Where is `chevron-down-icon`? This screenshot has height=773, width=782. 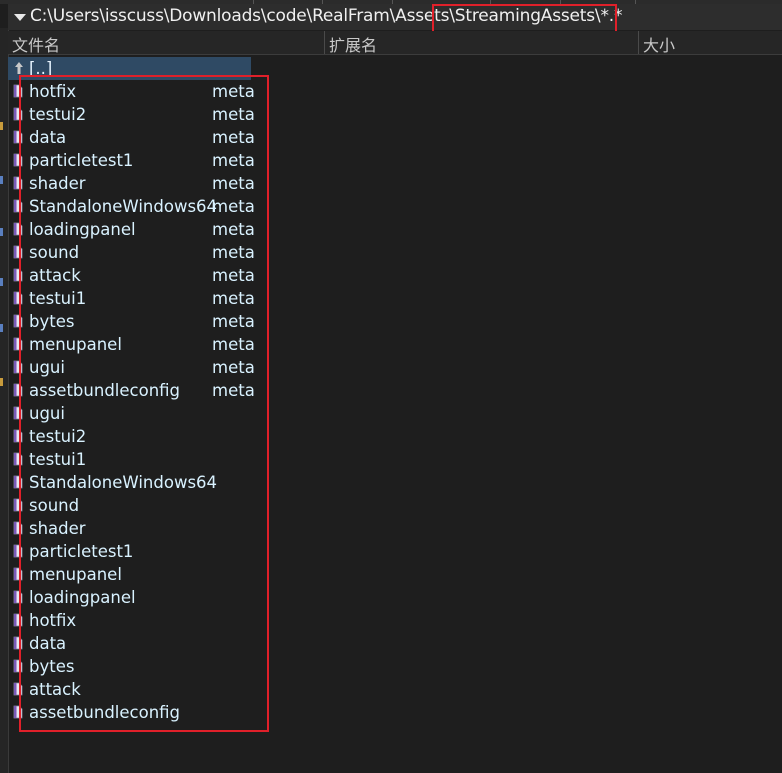 chevron-down-icon is located at coordinates (20, 17).